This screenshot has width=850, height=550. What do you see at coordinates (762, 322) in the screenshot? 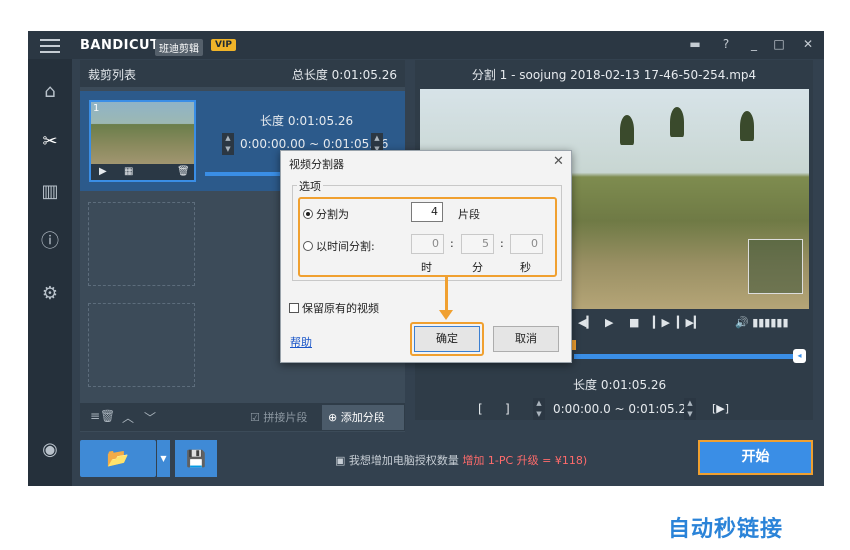
I see `volume-icon: 🔊 ▮▮▮▮▮▮` at bounding box center [762, 322].